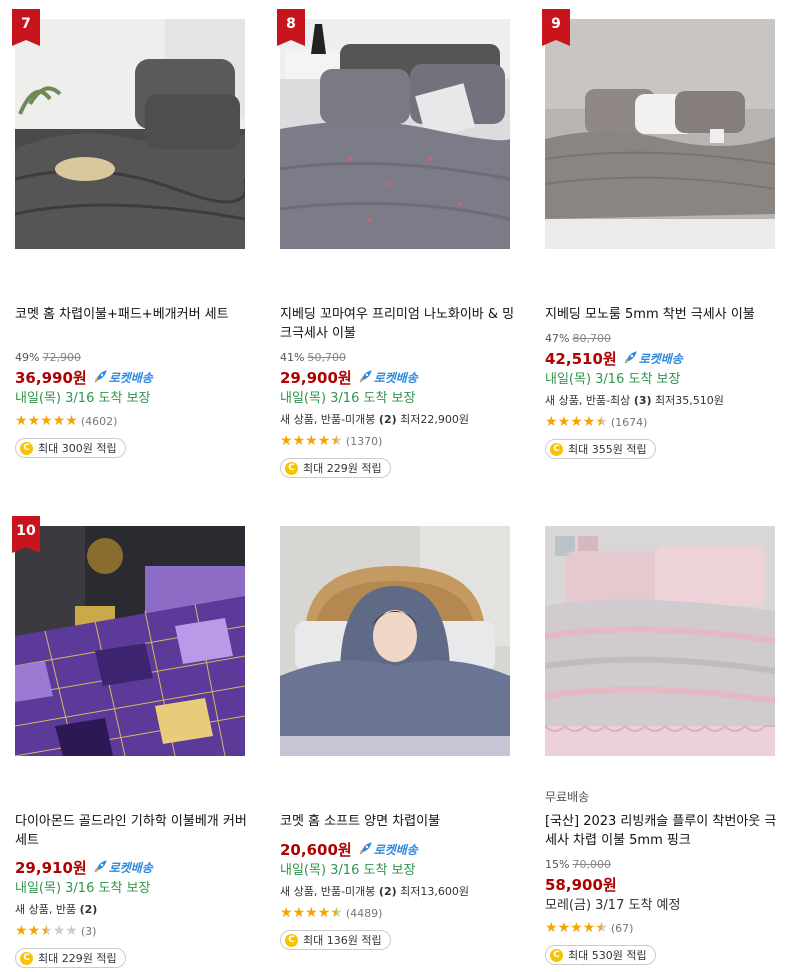 The width and height of the screenshot is (794, 972). I want to click on used-product-info: 새 상품, 반품 (2), so click(135, 910).